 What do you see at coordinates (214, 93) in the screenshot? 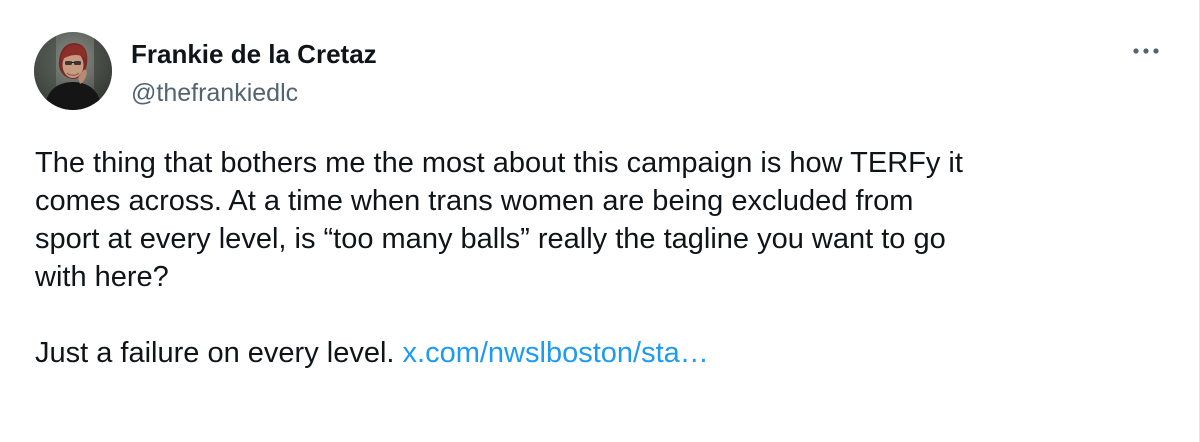
I see `user-handle: @thefrankiedlc` at bounding box center [214, 93].